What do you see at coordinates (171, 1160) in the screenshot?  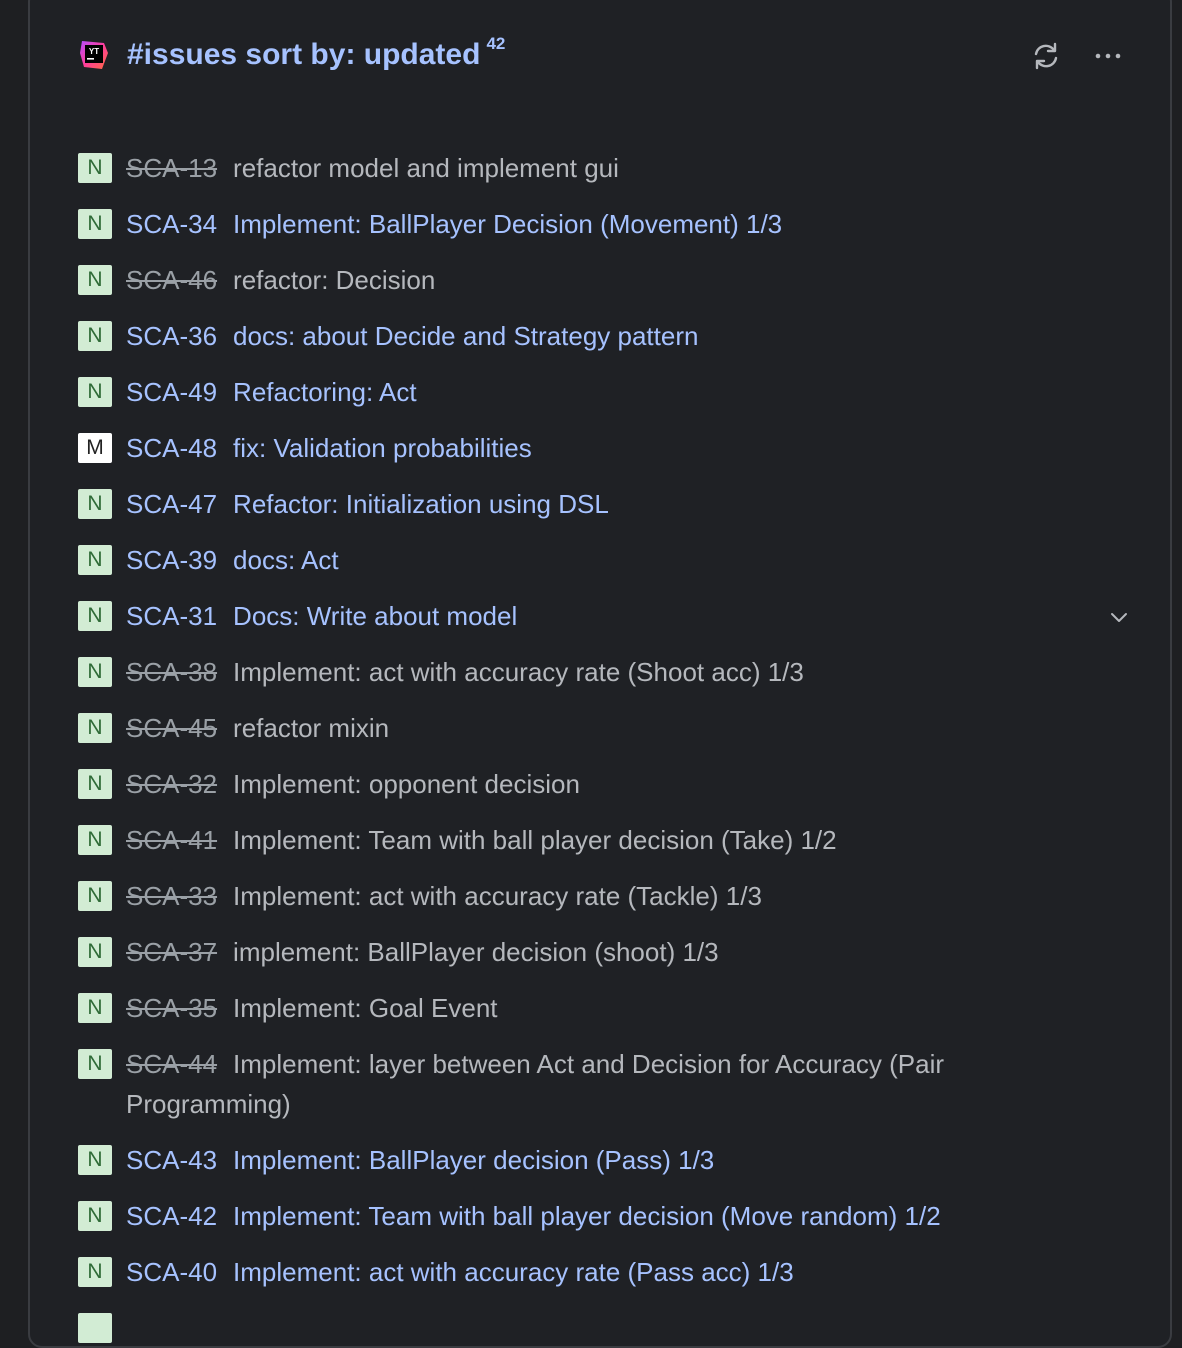 I see `issue-id: SCA-43` at bounding box center [171, 1160].